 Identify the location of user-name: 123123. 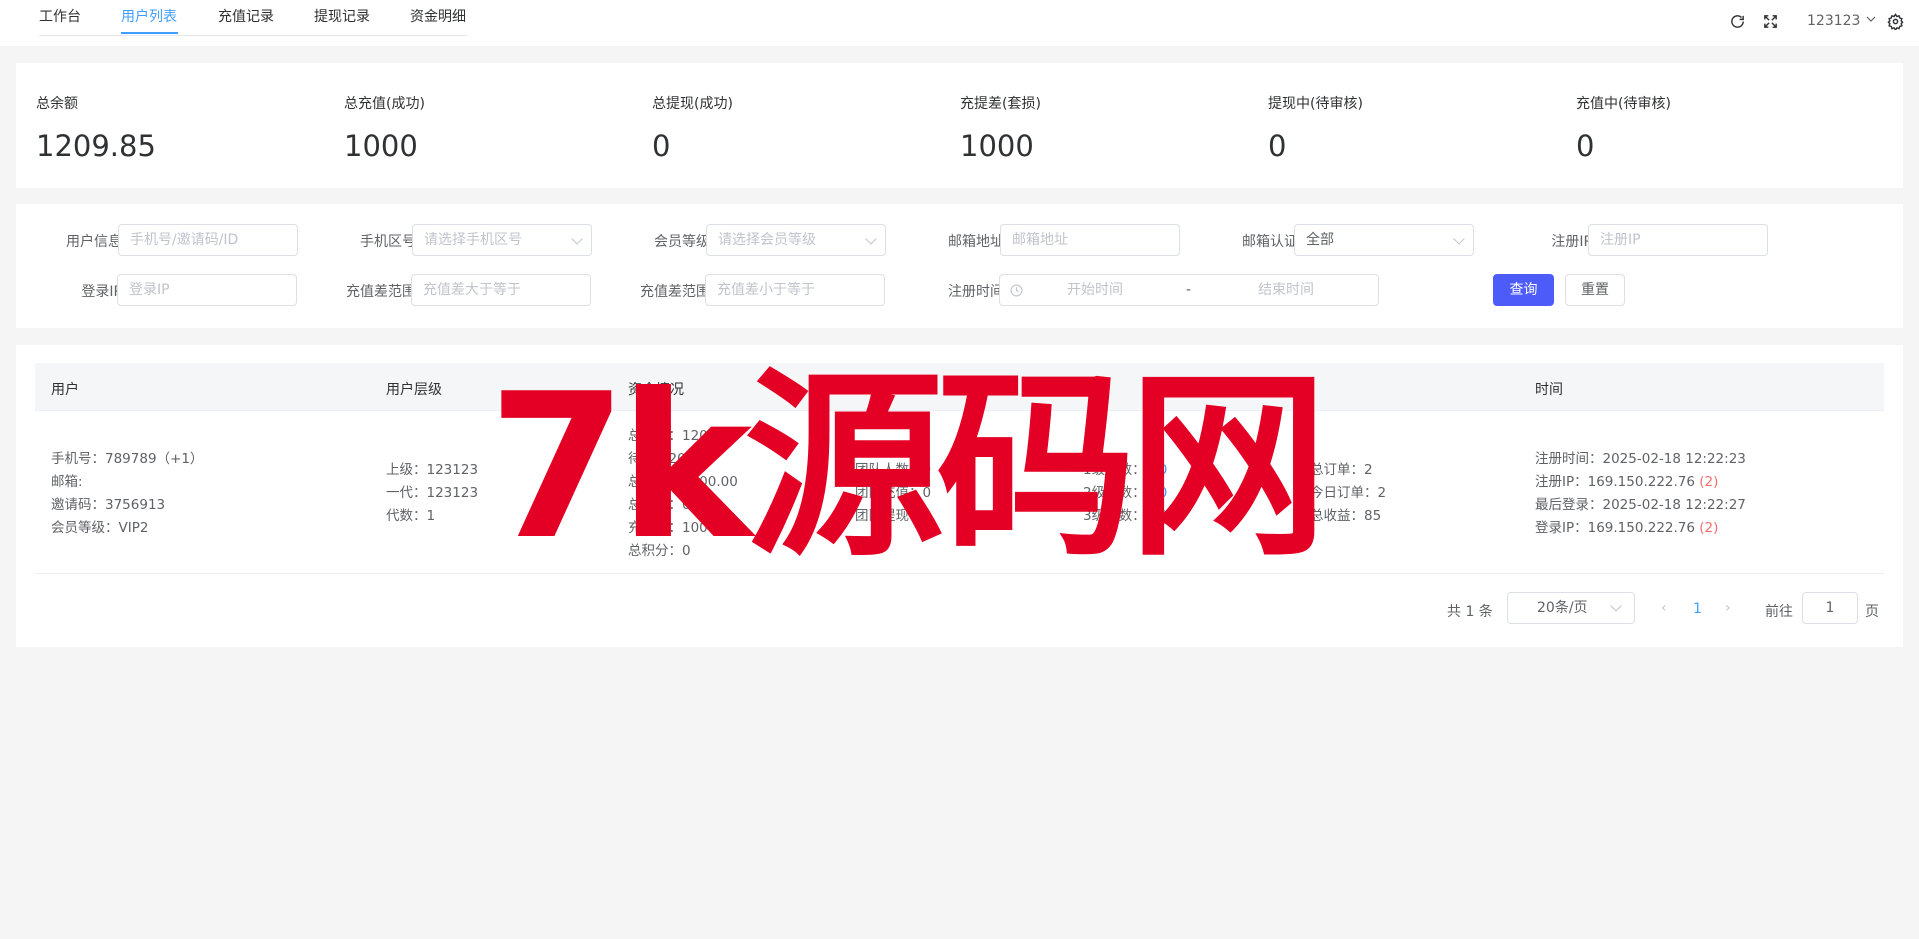
(1834, 21).